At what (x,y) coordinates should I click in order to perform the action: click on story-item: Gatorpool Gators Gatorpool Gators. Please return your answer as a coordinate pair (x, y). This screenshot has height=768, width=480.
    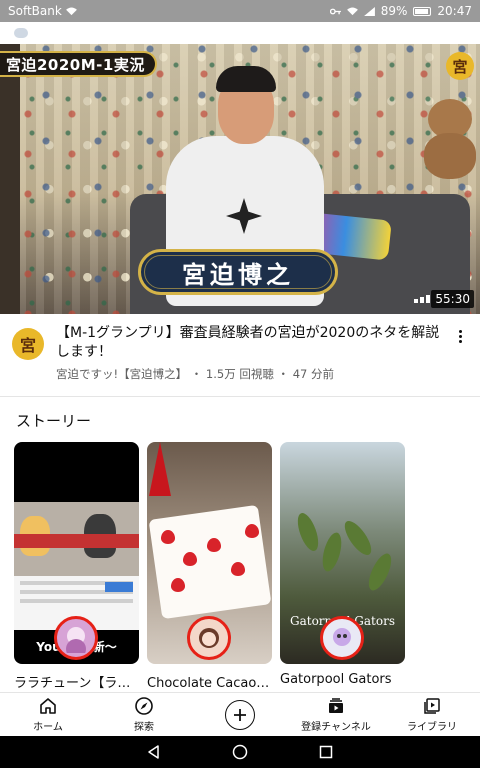
    Looking at the image, I should click on (342, 567).